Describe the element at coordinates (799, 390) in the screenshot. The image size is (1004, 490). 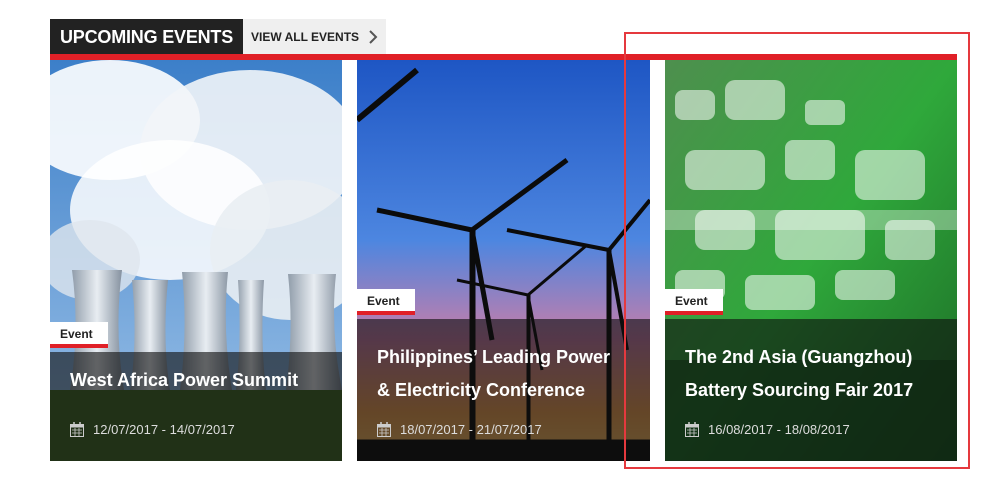
I see `event-title-line: Battery Sourcing Fair 2017` at that location.